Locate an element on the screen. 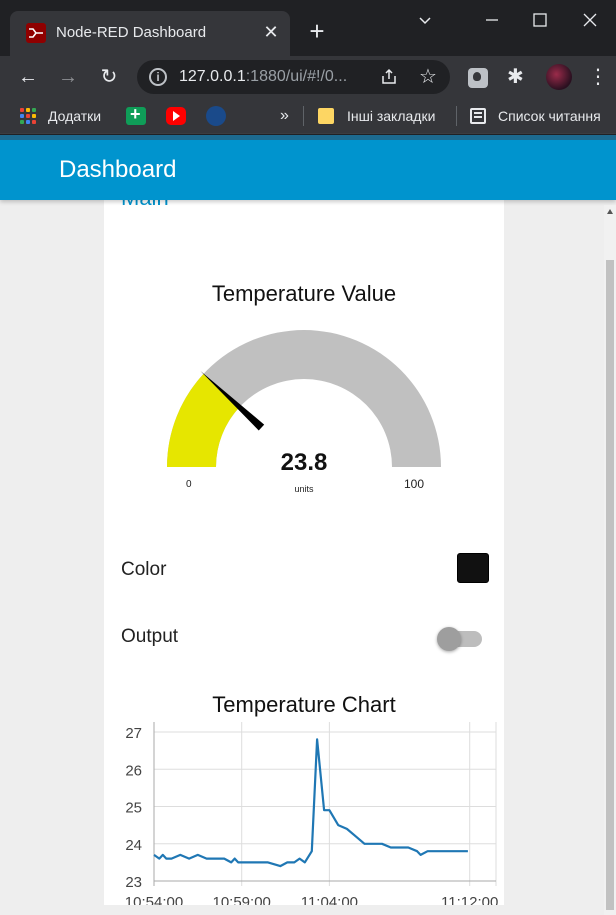 The height and width of the screenshot is (915, 616). node-red-favicon-icon is located at coordinates (36, 33).